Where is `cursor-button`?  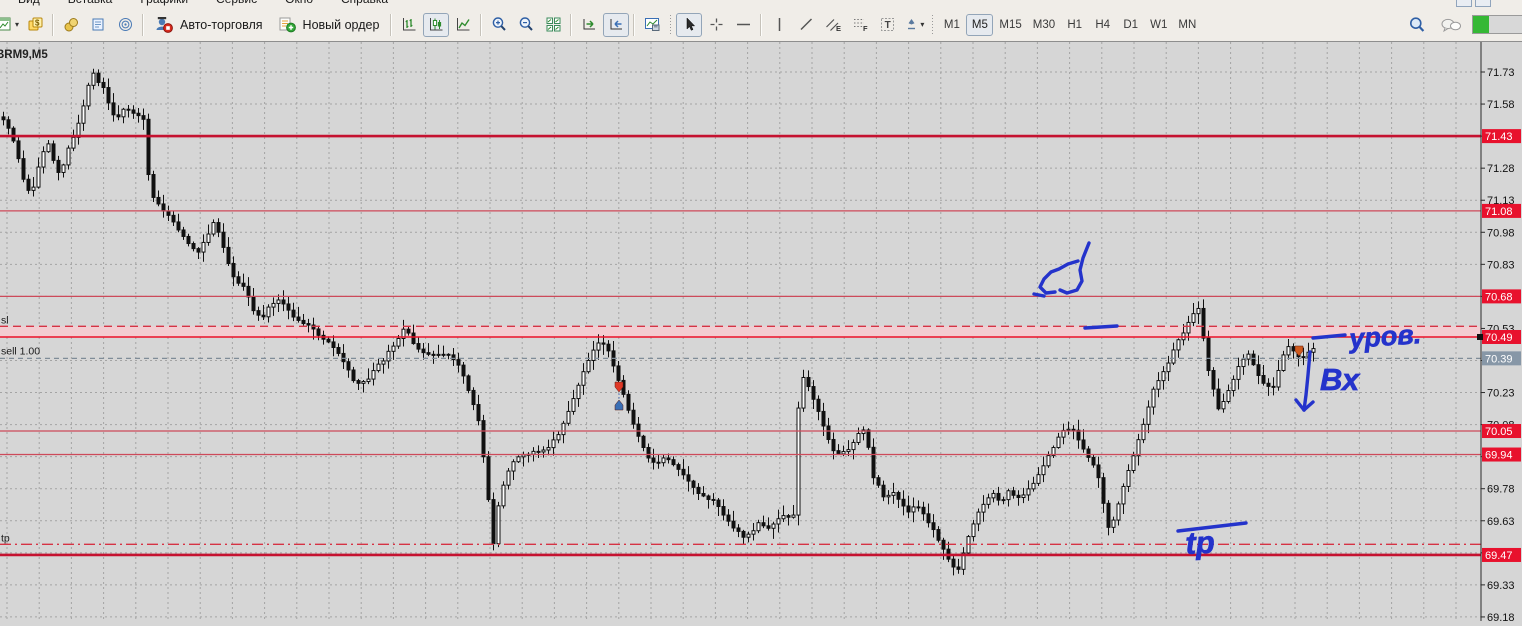
cursor-button is located at coordinates (689, 24).